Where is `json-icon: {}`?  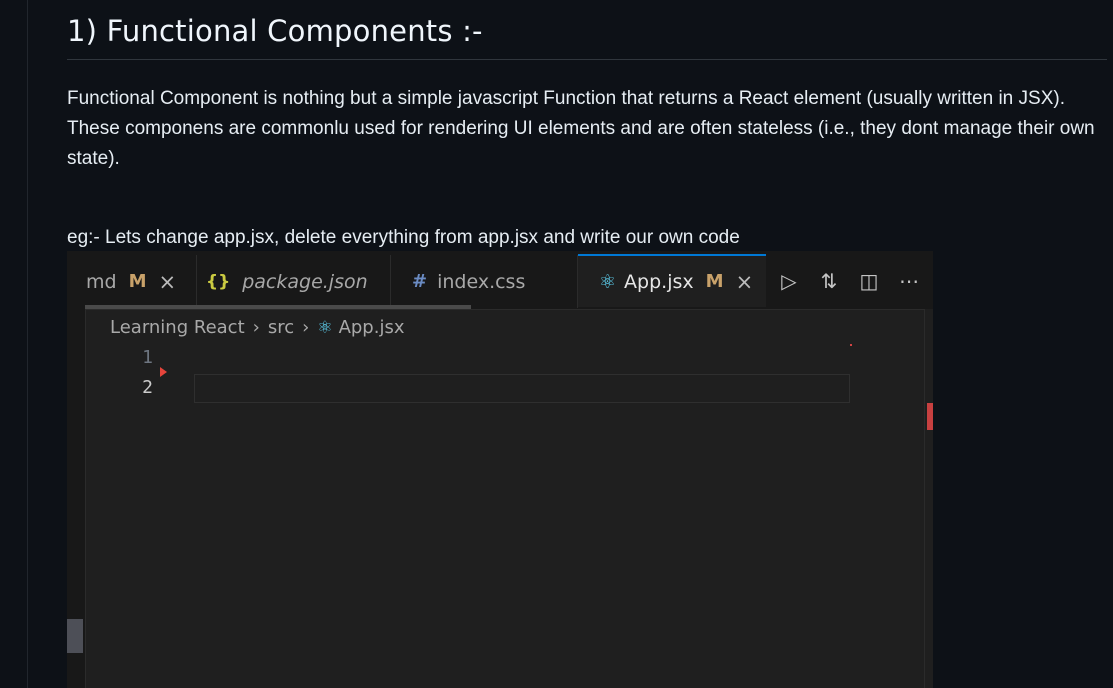 json-icon: {} is located at coordinates (218, 281).